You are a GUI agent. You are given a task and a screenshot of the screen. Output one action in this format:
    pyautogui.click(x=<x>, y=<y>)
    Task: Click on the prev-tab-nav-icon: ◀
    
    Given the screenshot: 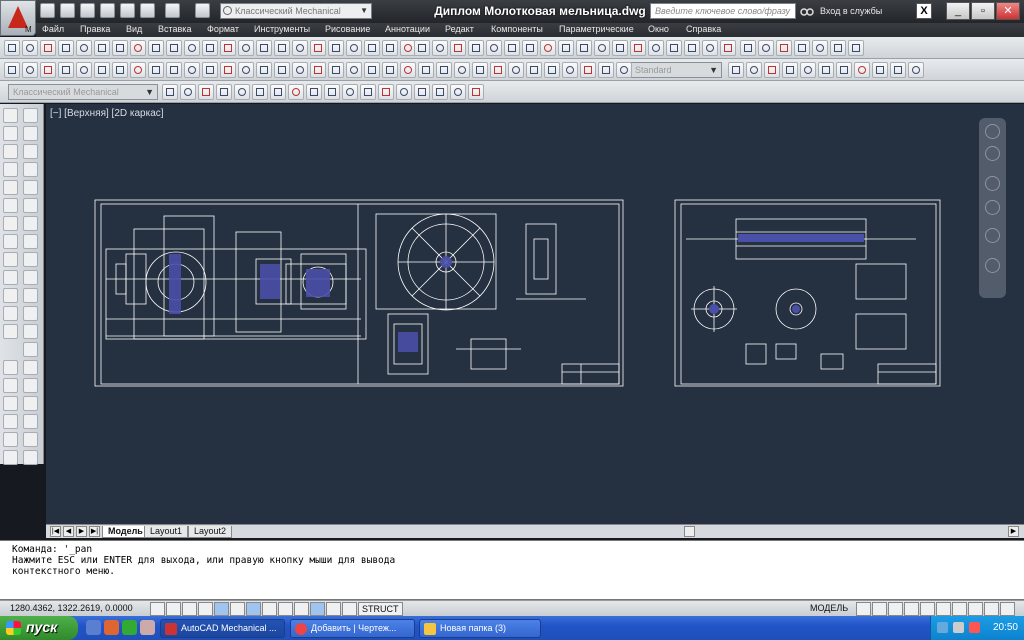 What is the action you would take?
    pyautogui.click(x=68, y=531)
    